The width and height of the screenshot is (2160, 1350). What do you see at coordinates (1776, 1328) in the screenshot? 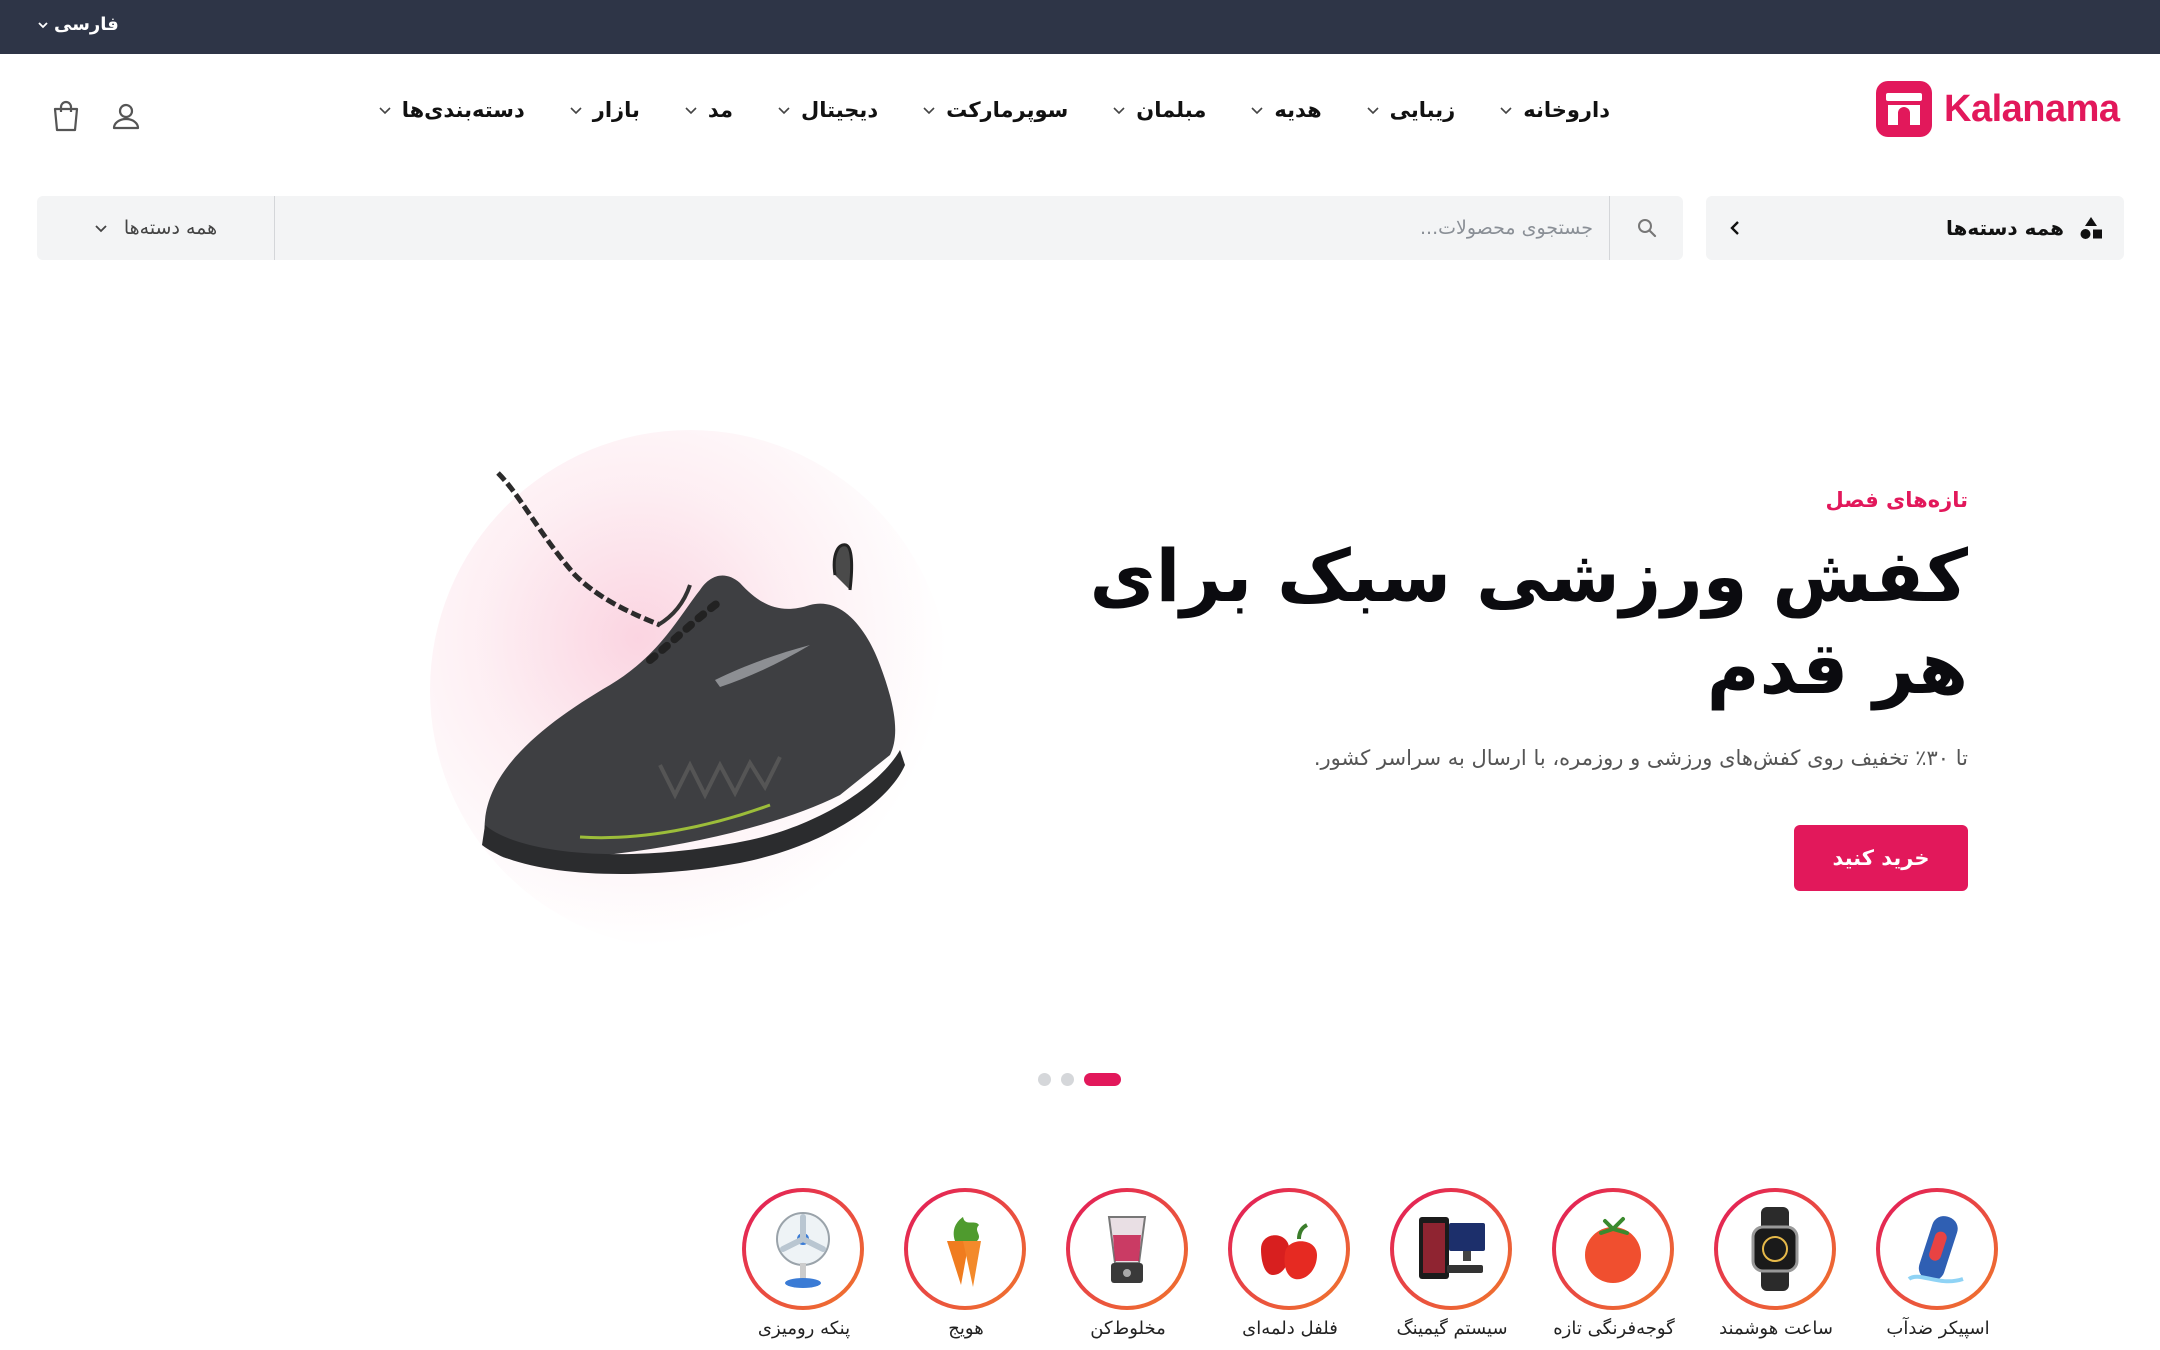
I see `category-label: ساعت هوشمند` at bounding box center [1776, 1328].